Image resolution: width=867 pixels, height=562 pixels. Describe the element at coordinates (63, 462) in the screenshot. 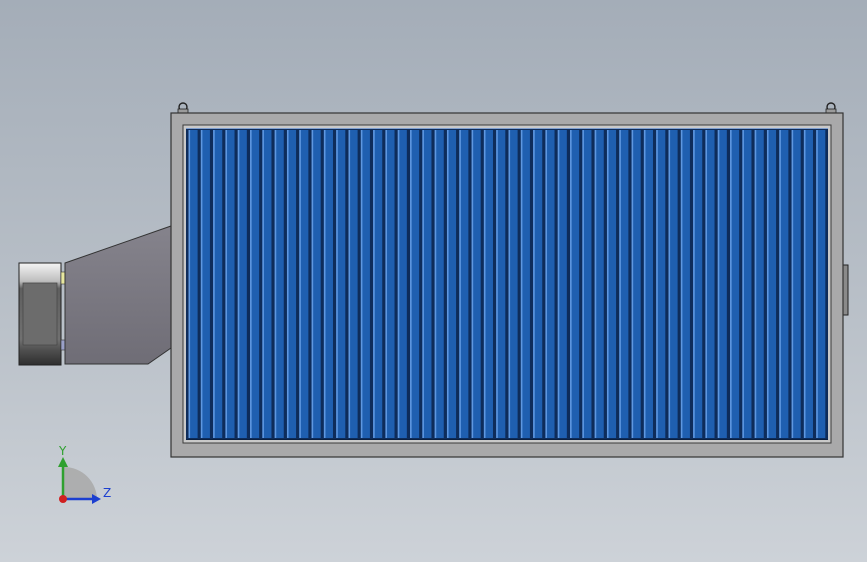

I see `y-axis-arrow` at that location.